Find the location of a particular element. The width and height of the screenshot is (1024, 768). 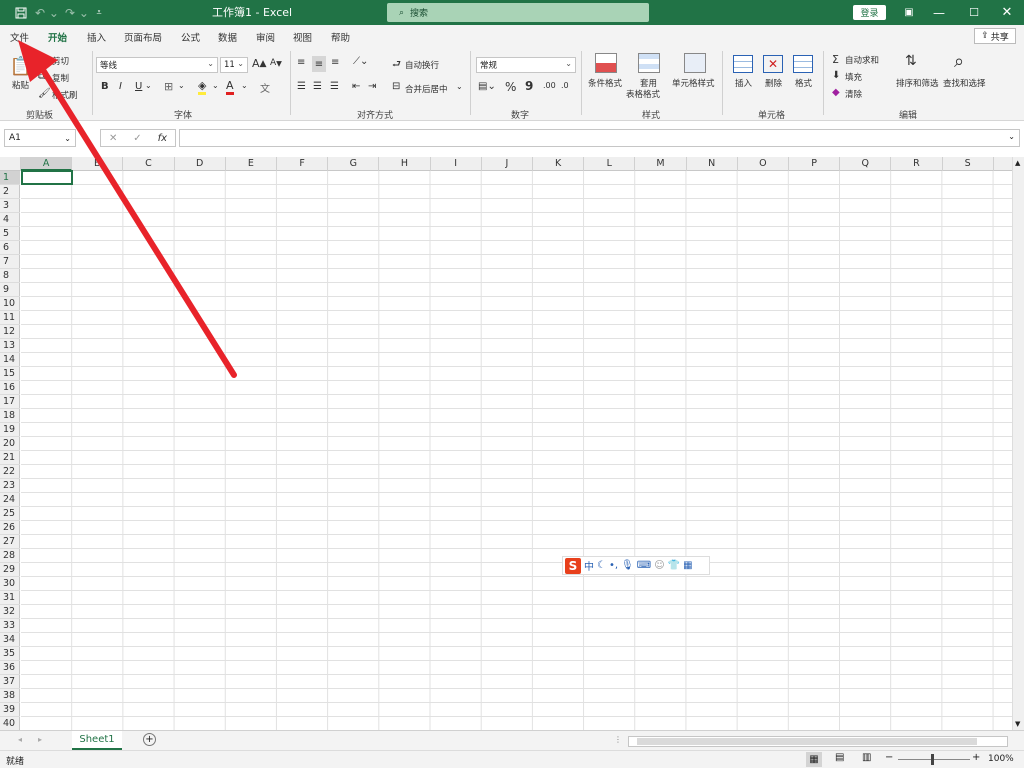

copy-button: 复制 is located at coordinates (60, 78).